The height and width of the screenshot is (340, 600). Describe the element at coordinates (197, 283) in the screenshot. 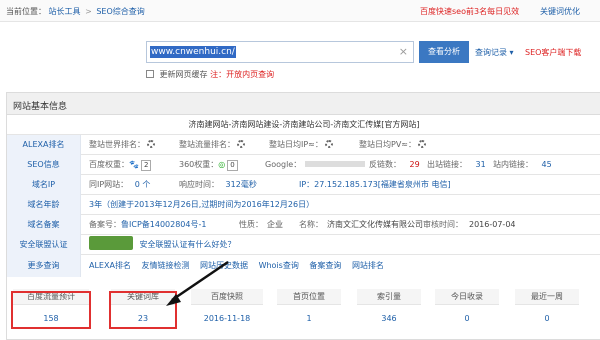

I see `annotation-arrow` at that location.